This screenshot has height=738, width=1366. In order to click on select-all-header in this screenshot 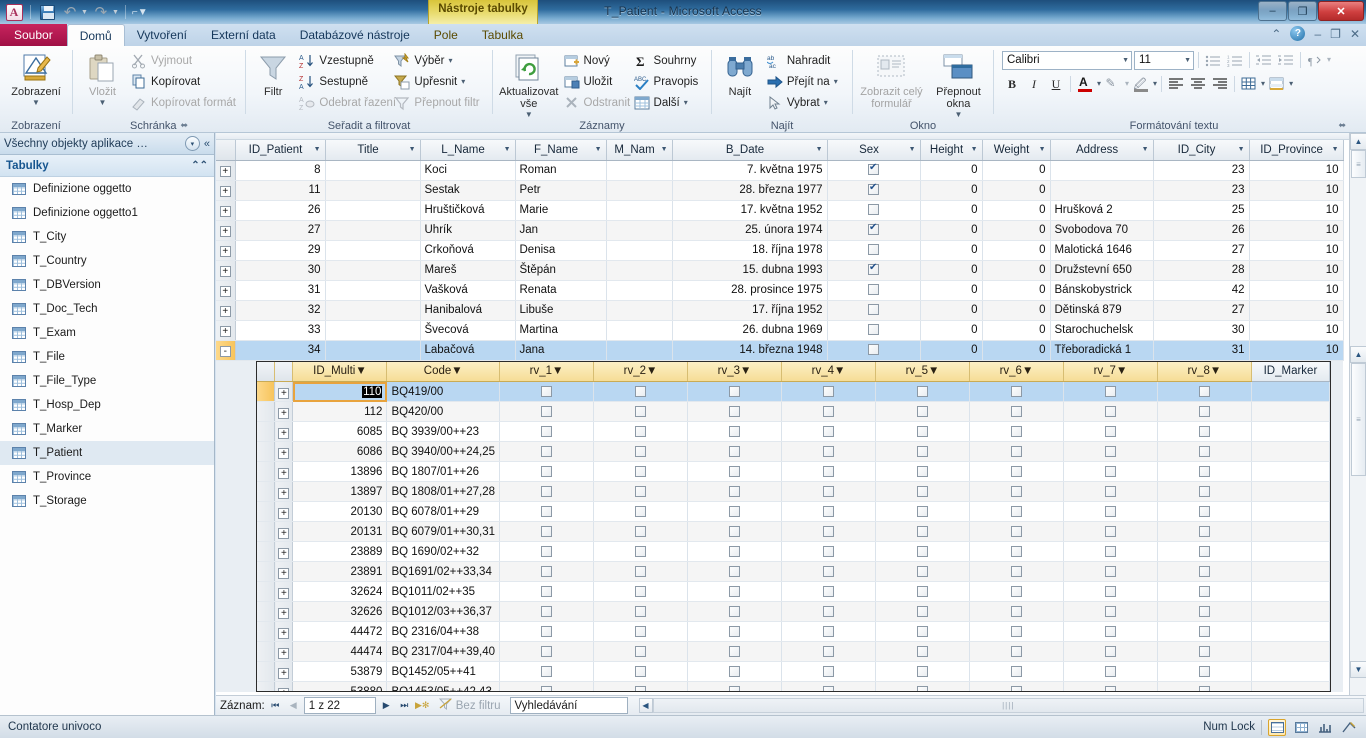, I will do `click(226, 150)`.